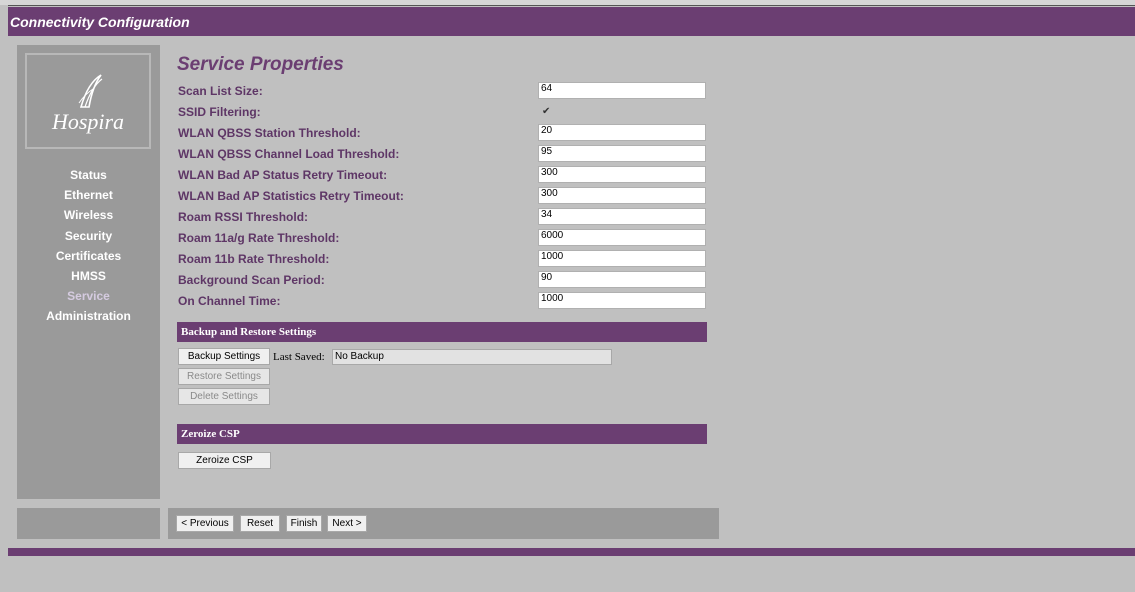 This screenshot has width=1135, height=592. I want to click on form-row-background-scan-period: Background Scan Period: 90, so click(443, 281).